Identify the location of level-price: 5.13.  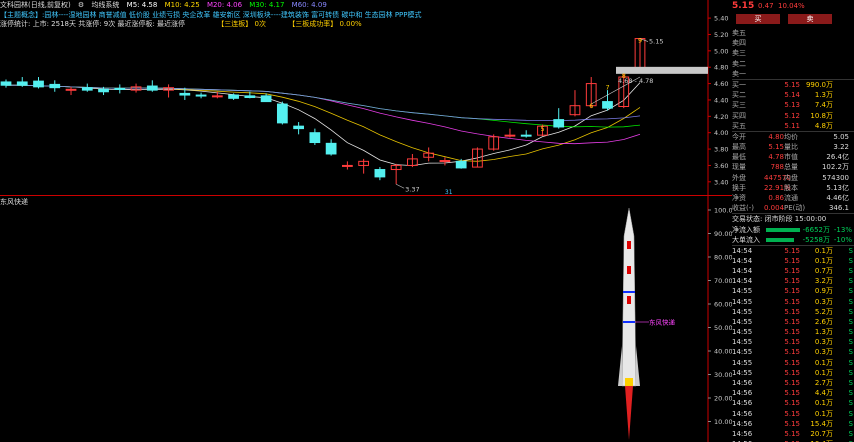
(792, 105).